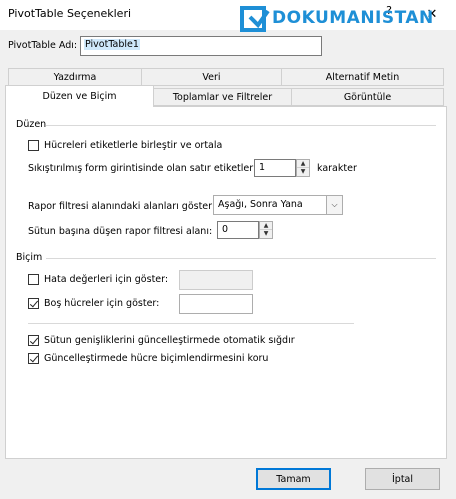 Image resolution: width=456 pixels, height=499 pixels. What do you see at coordinates (33, 340) in the screenshot?
I see `autofit-columns-checkbox` at bounding box center [33, 340].